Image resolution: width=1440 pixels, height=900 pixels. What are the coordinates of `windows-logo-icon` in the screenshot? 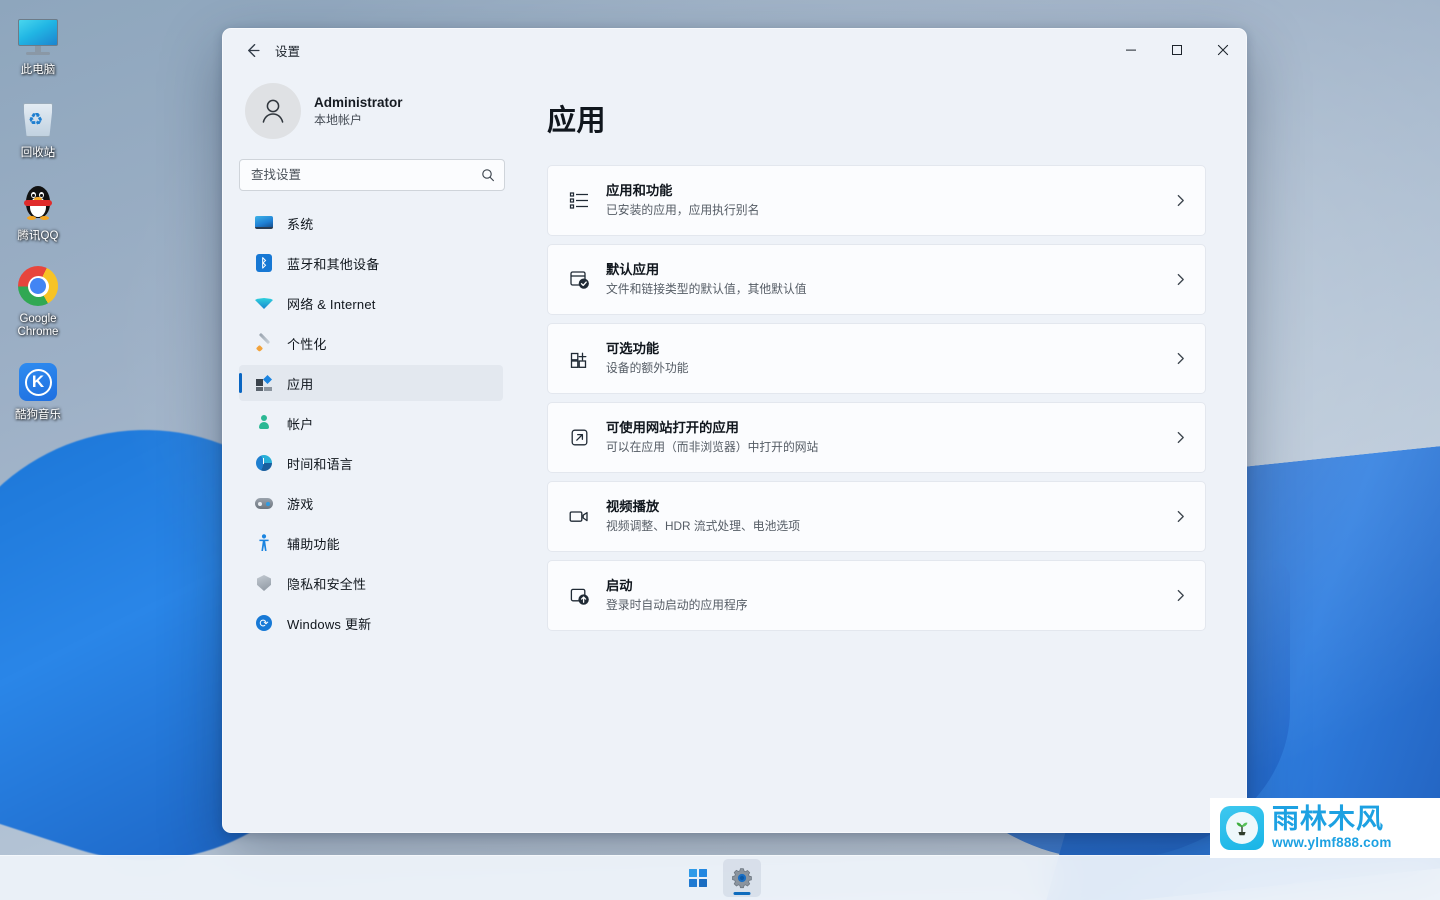 It's located at (698, 878).